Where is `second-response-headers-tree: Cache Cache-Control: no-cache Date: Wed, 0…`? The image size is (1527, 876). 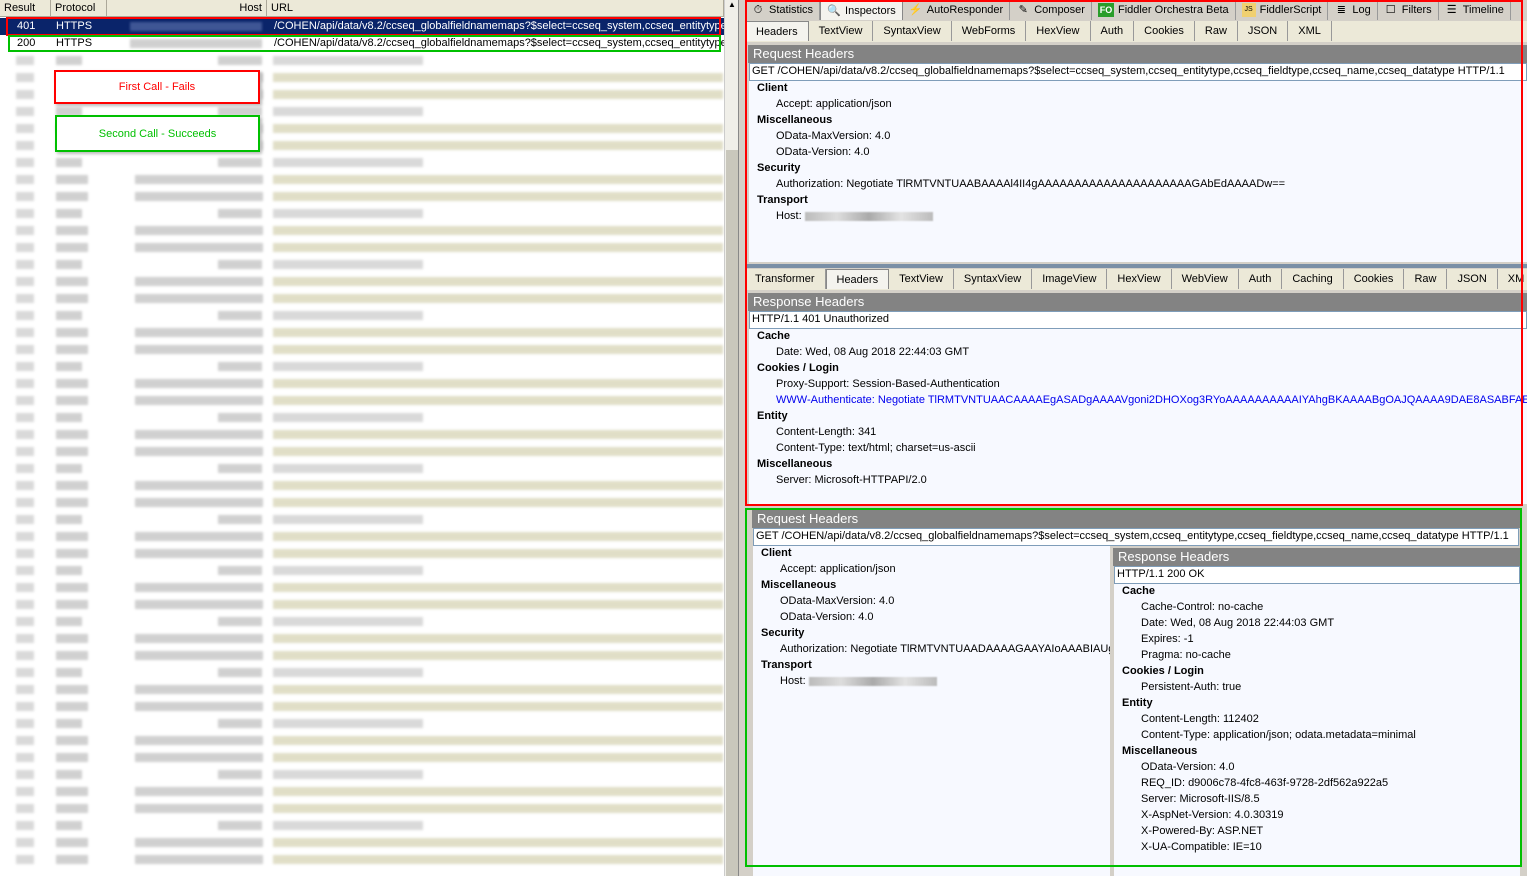 second-response-headers-tree: Cache Cache-Control: no-cache Date: Wed, 0… is located at coordinates (1317, 730).